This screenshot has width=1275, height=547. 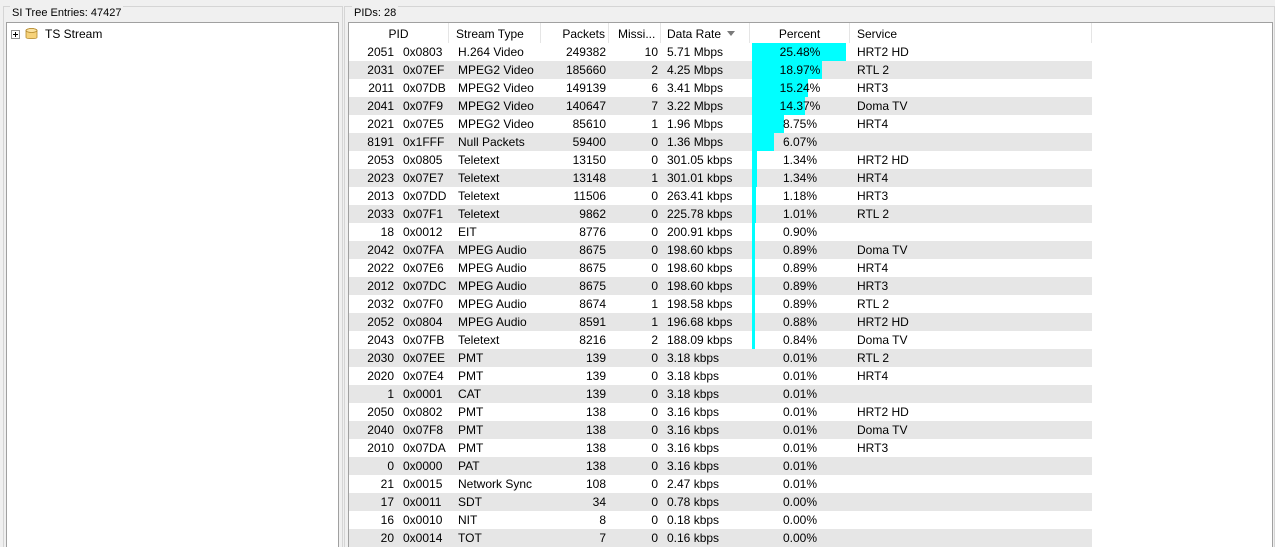 I want to click on expand-plus-icon, so click(x=15, y=34).